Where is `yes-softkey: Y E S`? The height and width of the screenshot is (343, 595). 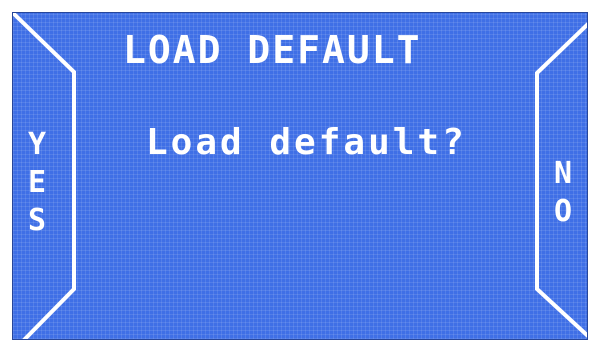
yes-softkey: Y E S is located at coordinates (37, 183).